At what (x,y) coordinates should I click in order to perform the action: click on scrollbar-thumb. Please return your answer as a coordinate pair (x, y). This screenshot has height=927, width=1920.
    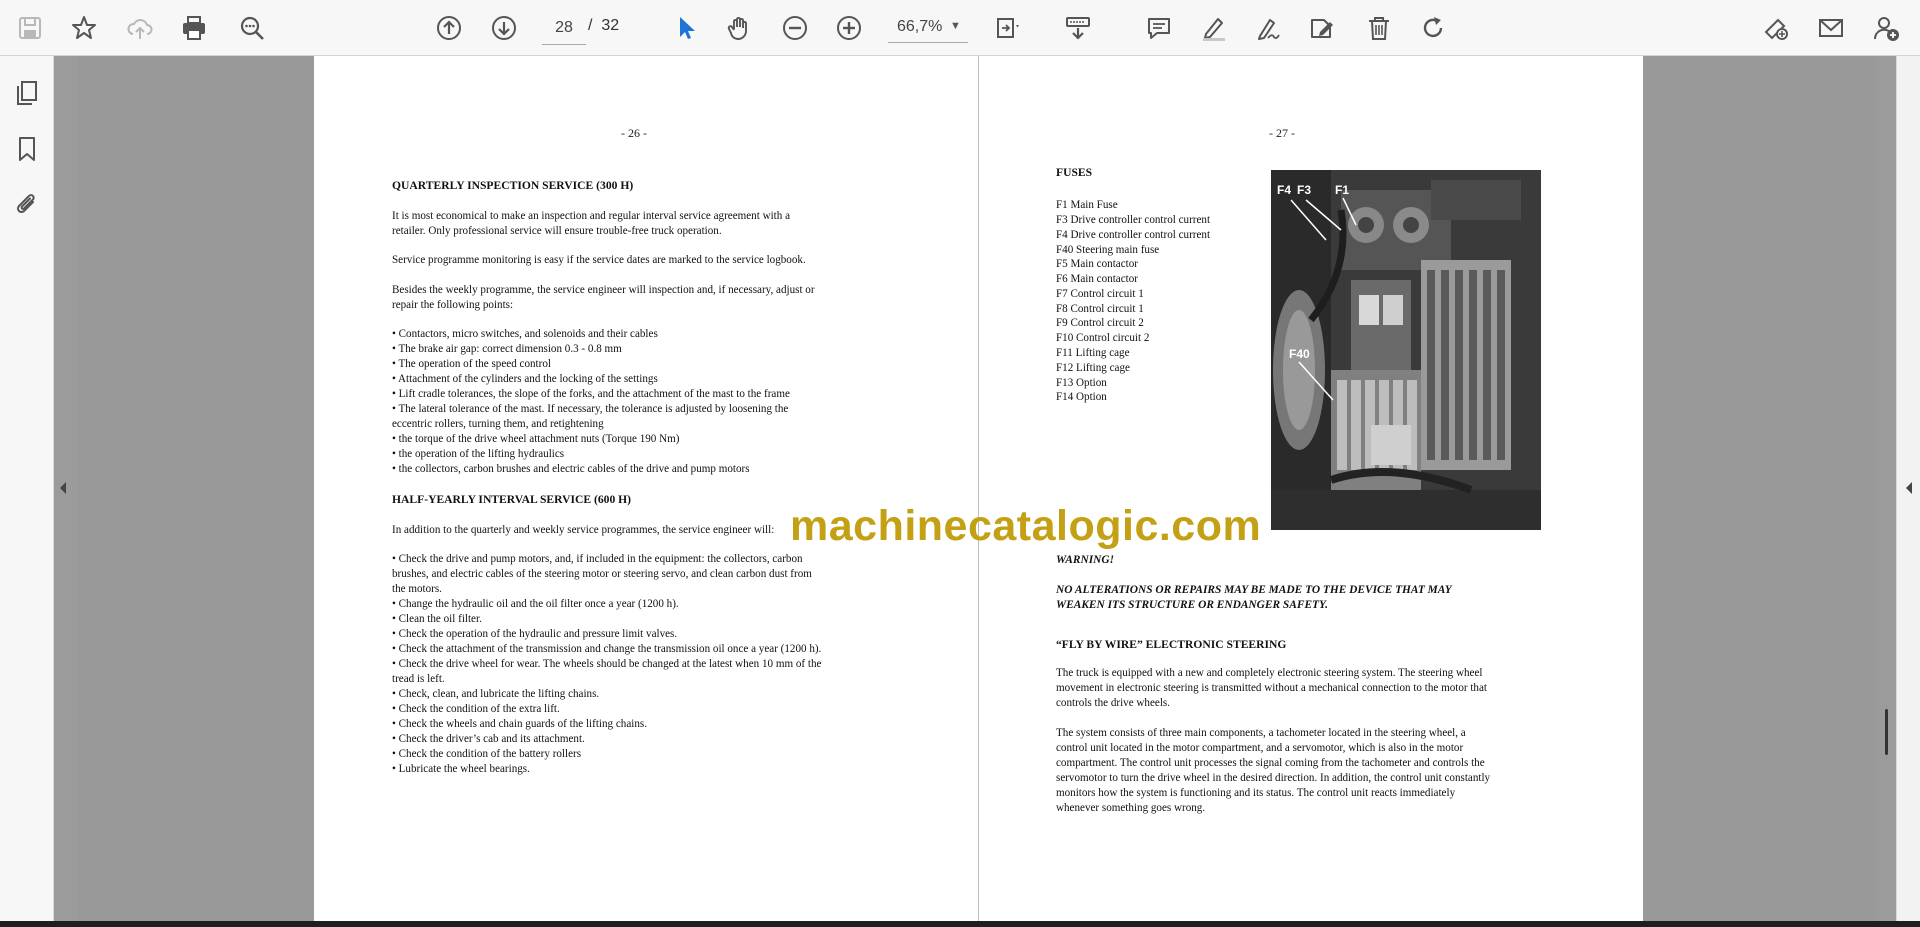
    Looking at the image, I should click on (1886, 732).